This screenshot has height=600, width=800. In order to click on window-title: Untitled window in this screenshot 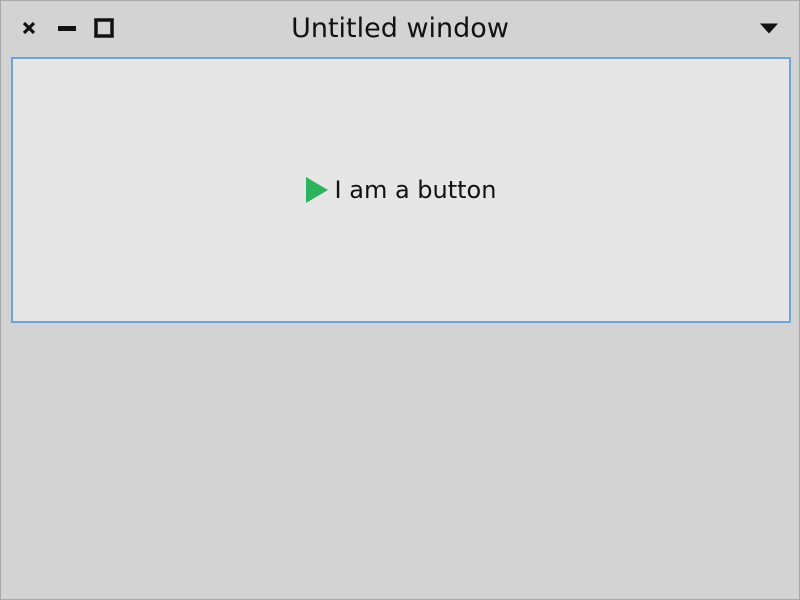, I will do `click(400, 28)`.